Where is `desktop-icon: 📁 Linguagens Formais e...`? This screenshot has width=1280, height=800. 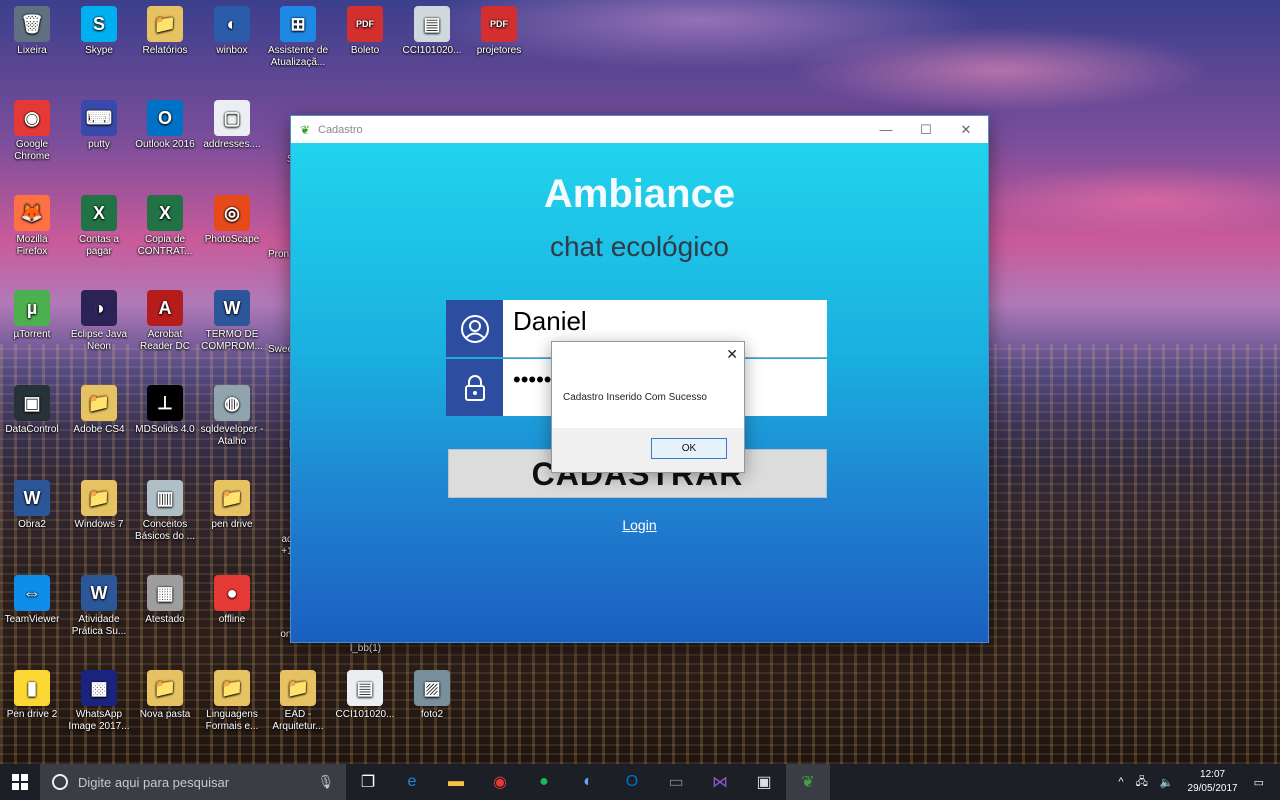
desktop-icon: 📁 Linguagens Formais e... is located at coordinates (232, 701).